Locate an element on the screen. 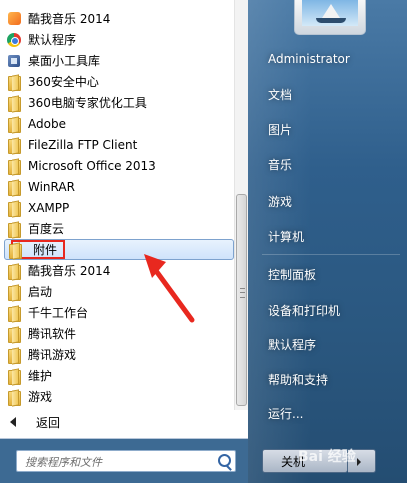  back-label: 返回 is located at coordinates (48, 422).